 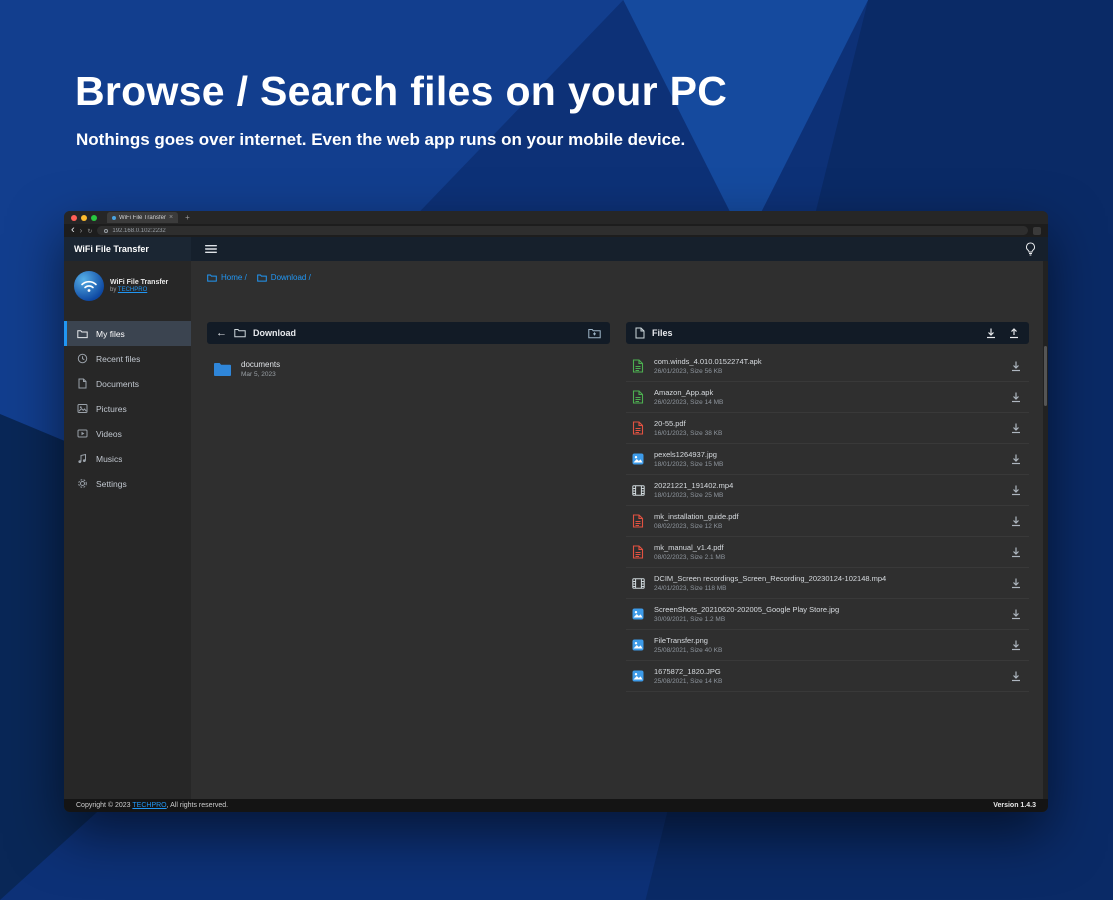 I want to click on address-bar: 192.168.0.102:2232, so click(x=562, y=230).